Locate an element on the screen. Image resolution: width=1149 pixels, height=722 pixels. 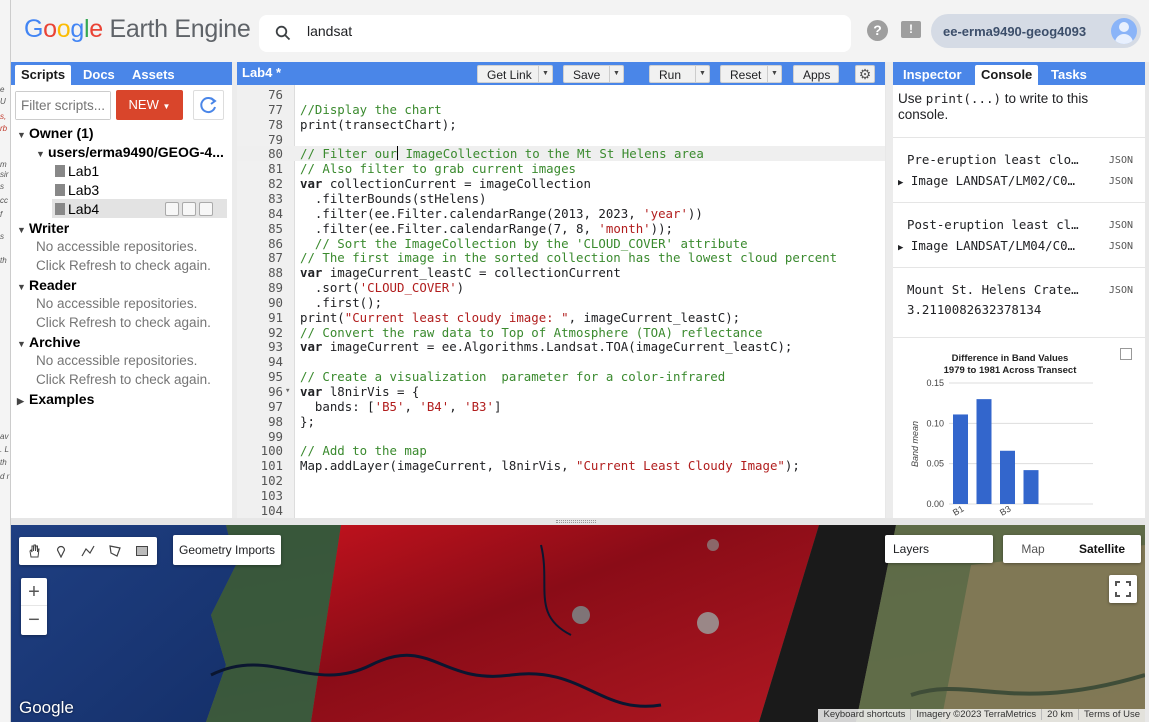
new-button: NEW ▼ is located at coordinates (149, 105).